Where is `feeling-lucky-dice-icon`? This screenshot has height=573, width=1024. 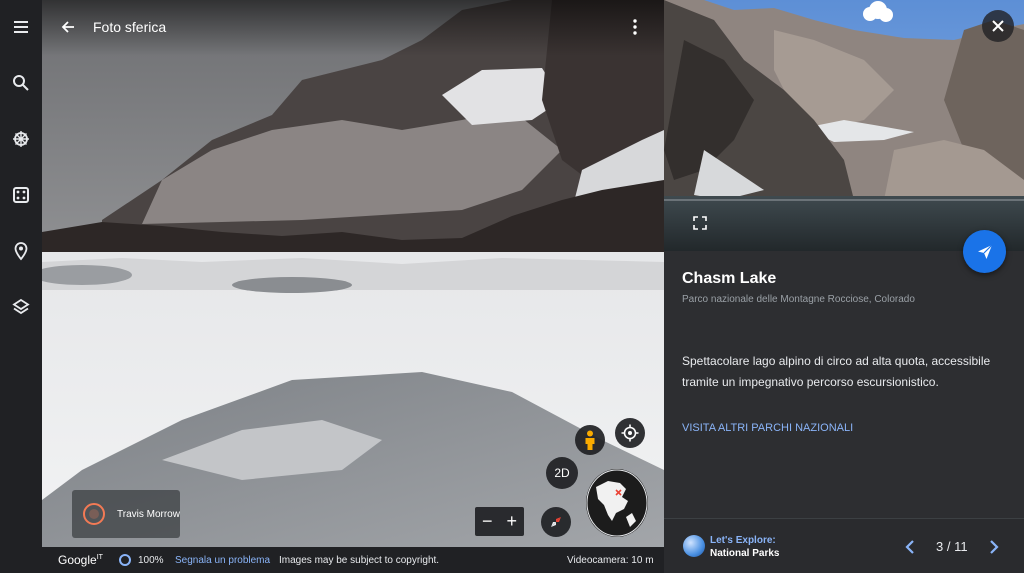 feeling-lucky-dice-icon is located at coordinates (21, 195).